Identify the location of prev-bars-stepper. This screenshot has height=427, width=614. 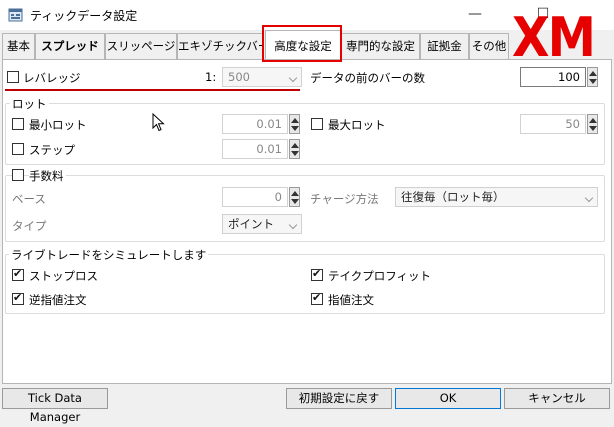
(592, 77).